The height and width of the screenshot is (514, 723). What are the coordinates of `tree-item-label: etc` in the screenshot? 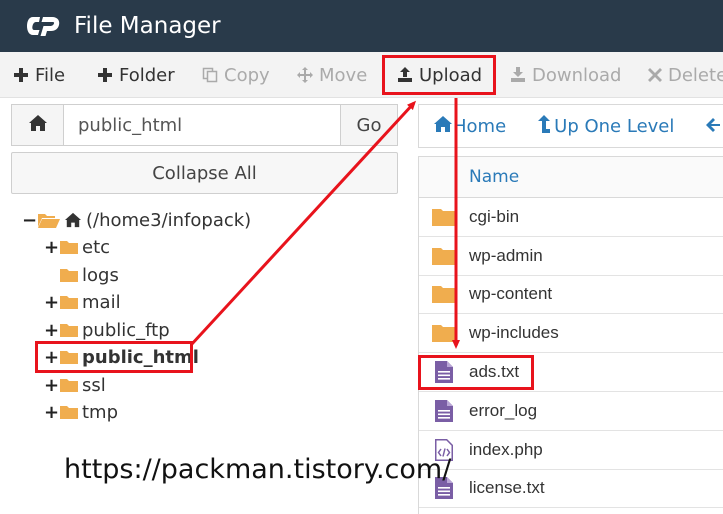 It's located at (96, 247).